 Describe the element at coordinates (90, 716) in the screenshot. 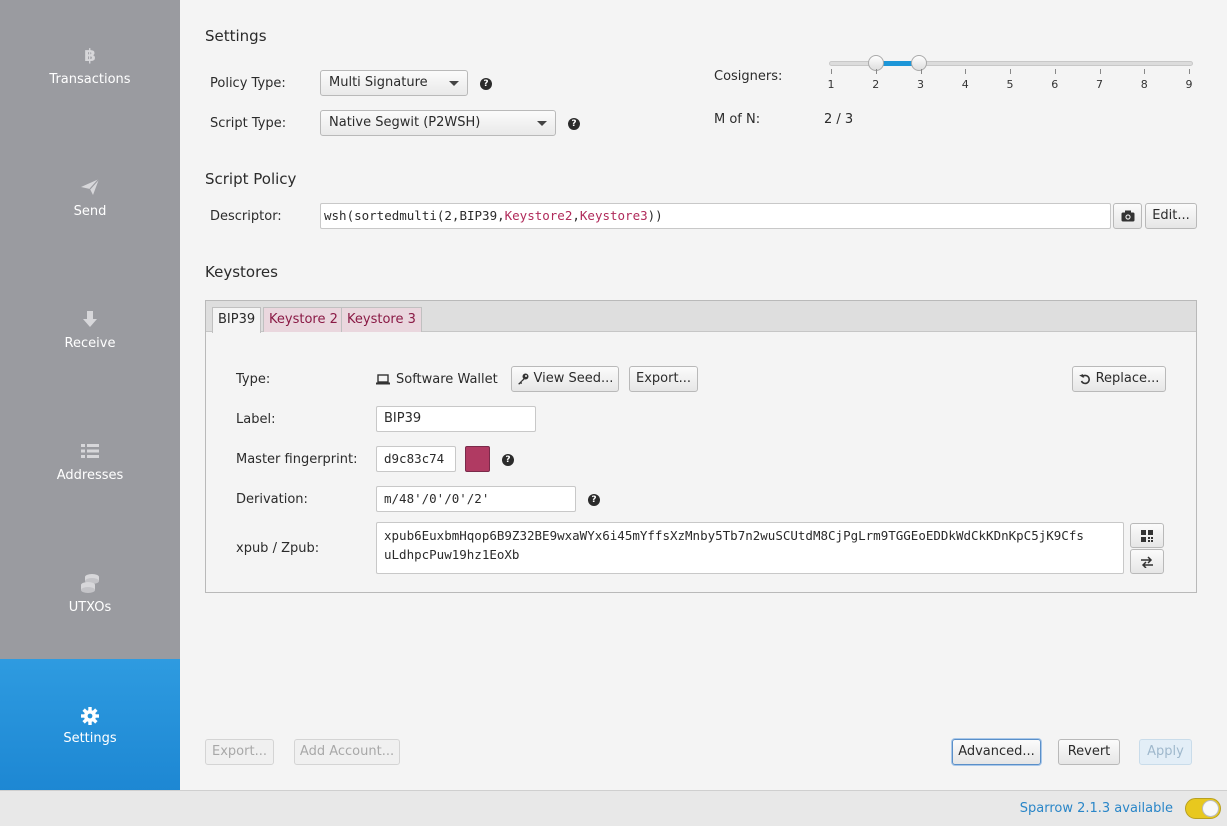

I see `gear-icon` at that location.